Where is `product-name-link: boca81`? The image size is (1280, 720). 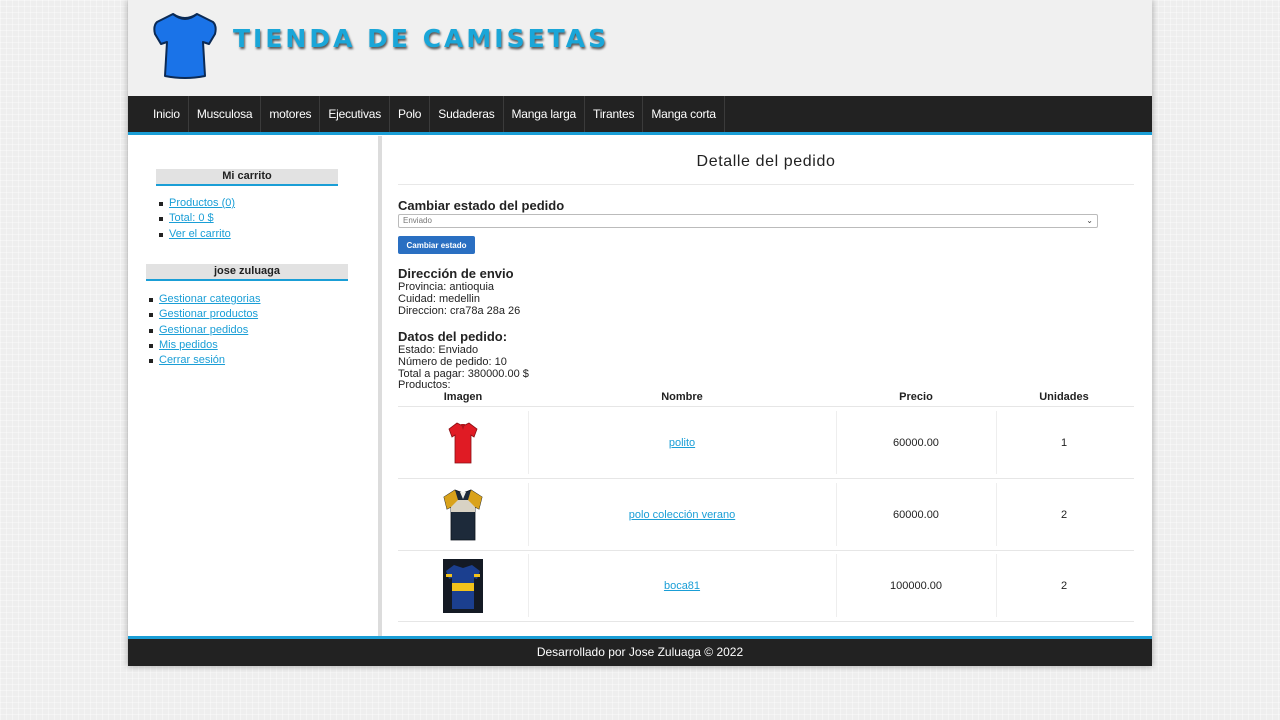 product-name-link: boca81 is located at coordinates (682, 586).